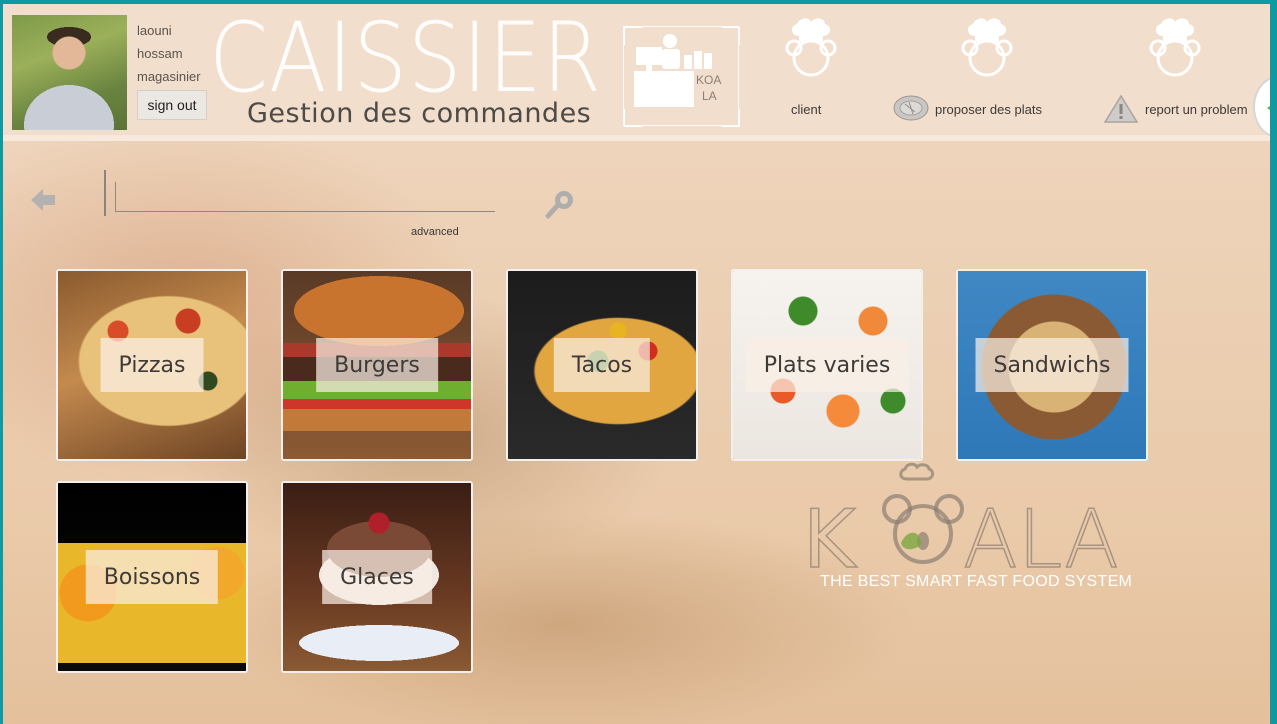  I want to click on category-label: Plats varies, so click(827, 365).